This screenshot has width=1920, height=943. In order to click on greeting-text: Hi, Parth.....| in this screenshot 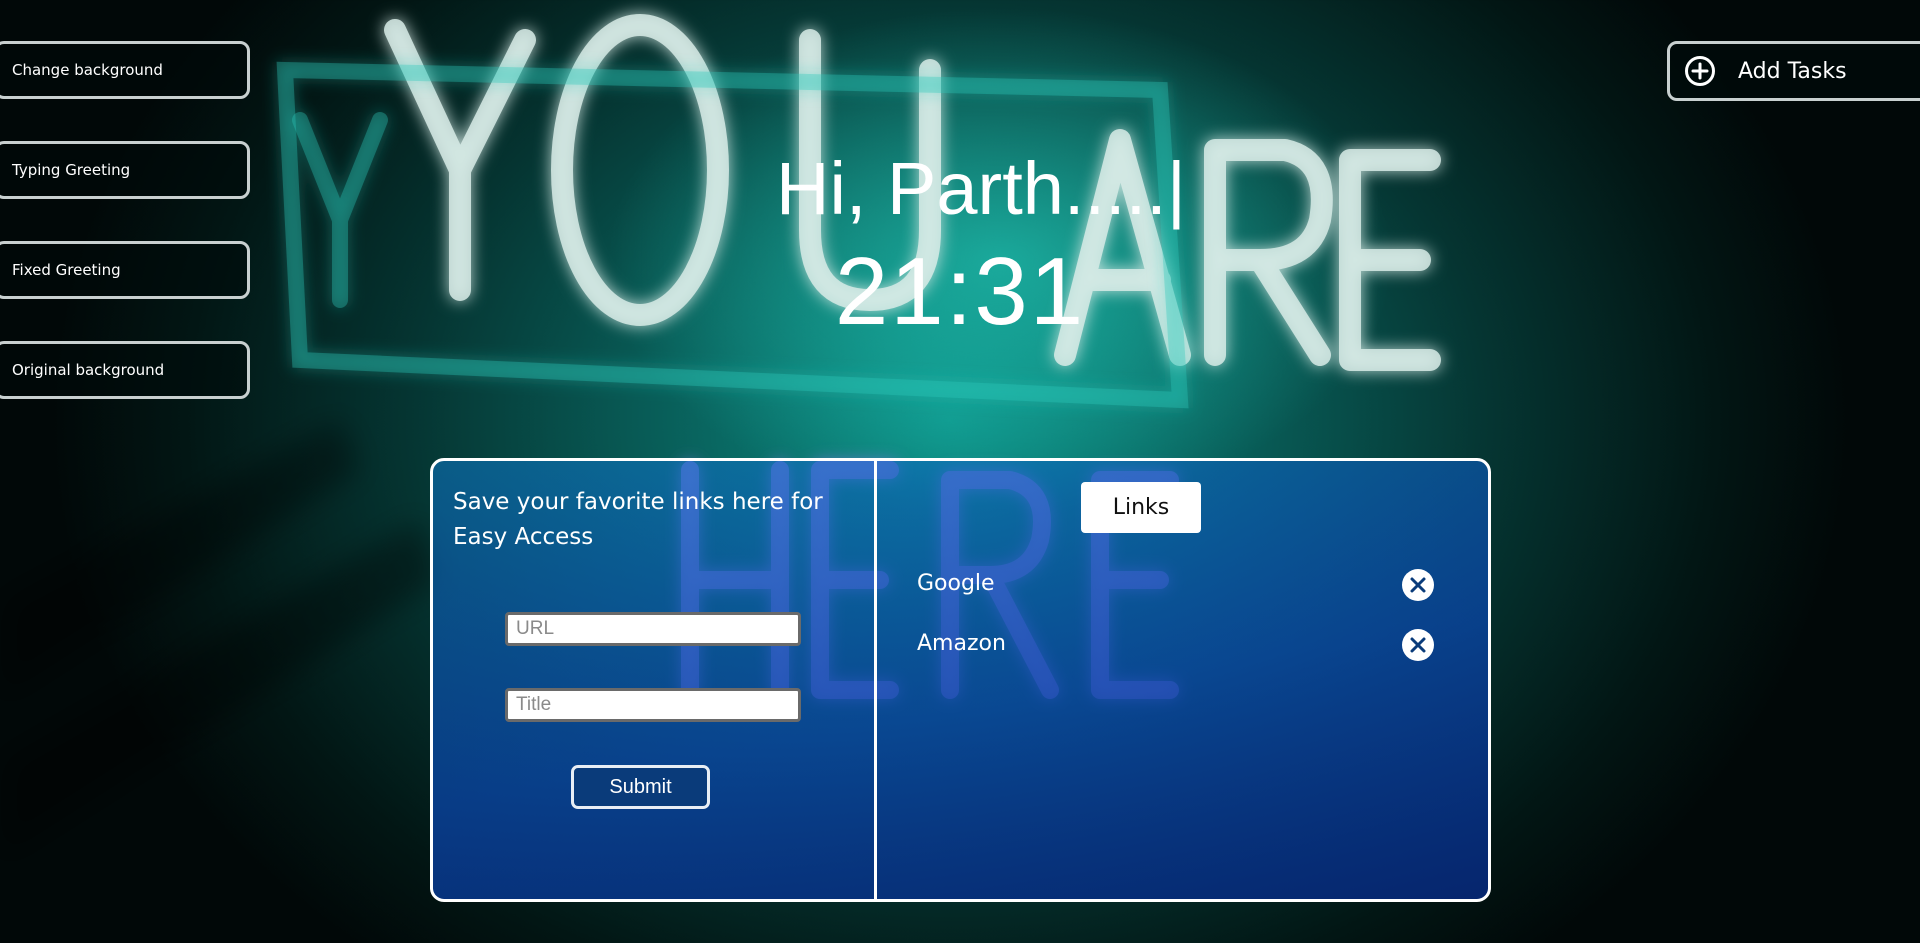, I will do `click(981, 188)`.